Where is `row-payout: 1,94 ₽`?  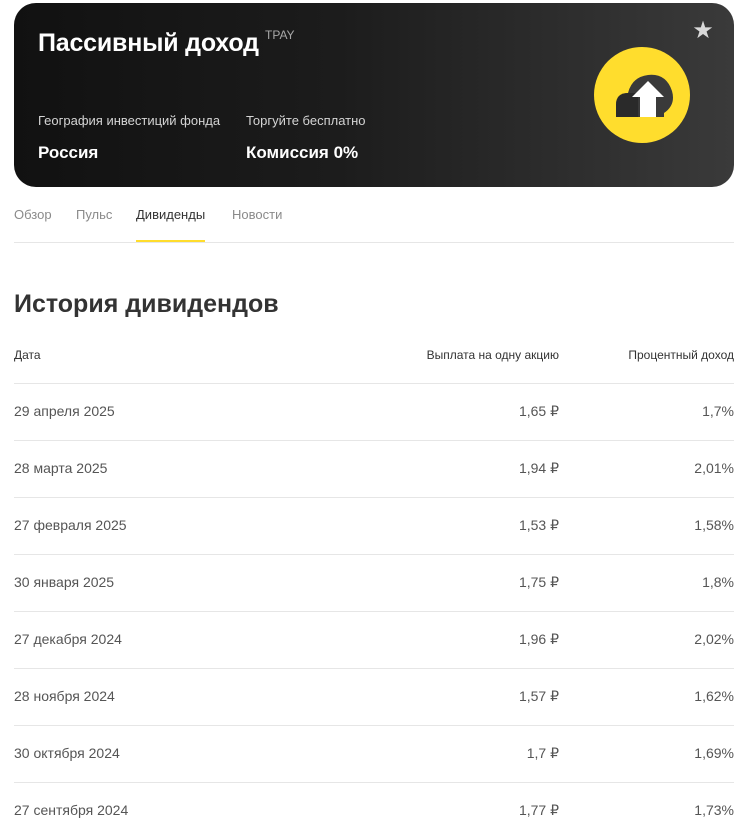 row-payout: 1,94 ₽ is located at coordinates (538, 468).